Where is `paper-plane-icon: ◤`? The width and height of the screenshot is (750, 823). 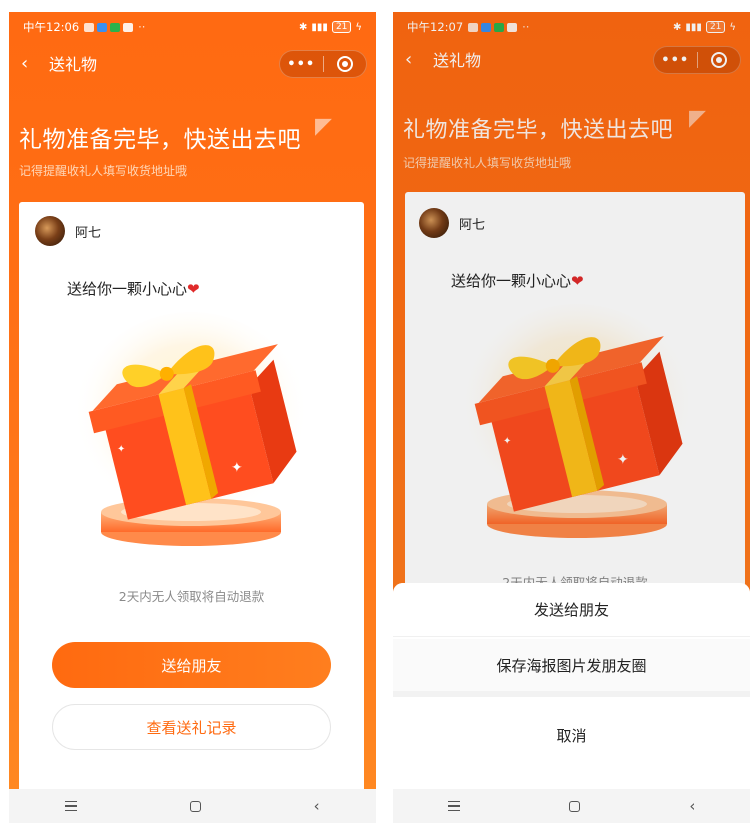 paper-plane-icon: ◤ is located at coordinates (323, 126).